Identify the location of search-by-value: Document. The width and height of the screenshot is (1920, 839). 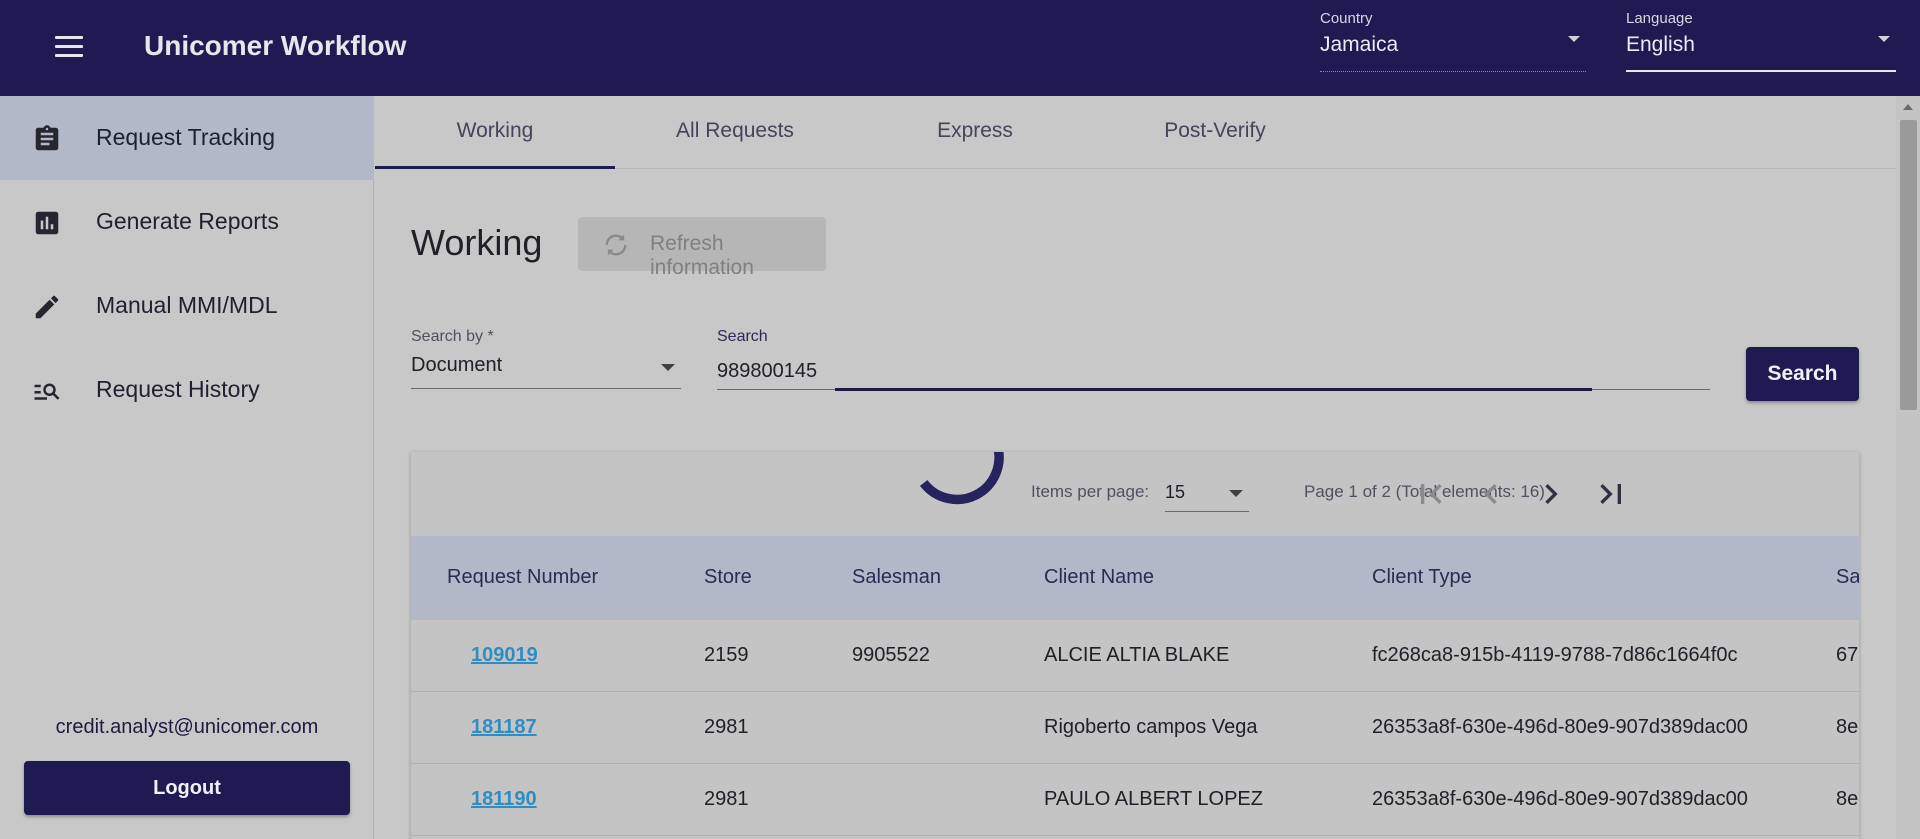
(457, 365).